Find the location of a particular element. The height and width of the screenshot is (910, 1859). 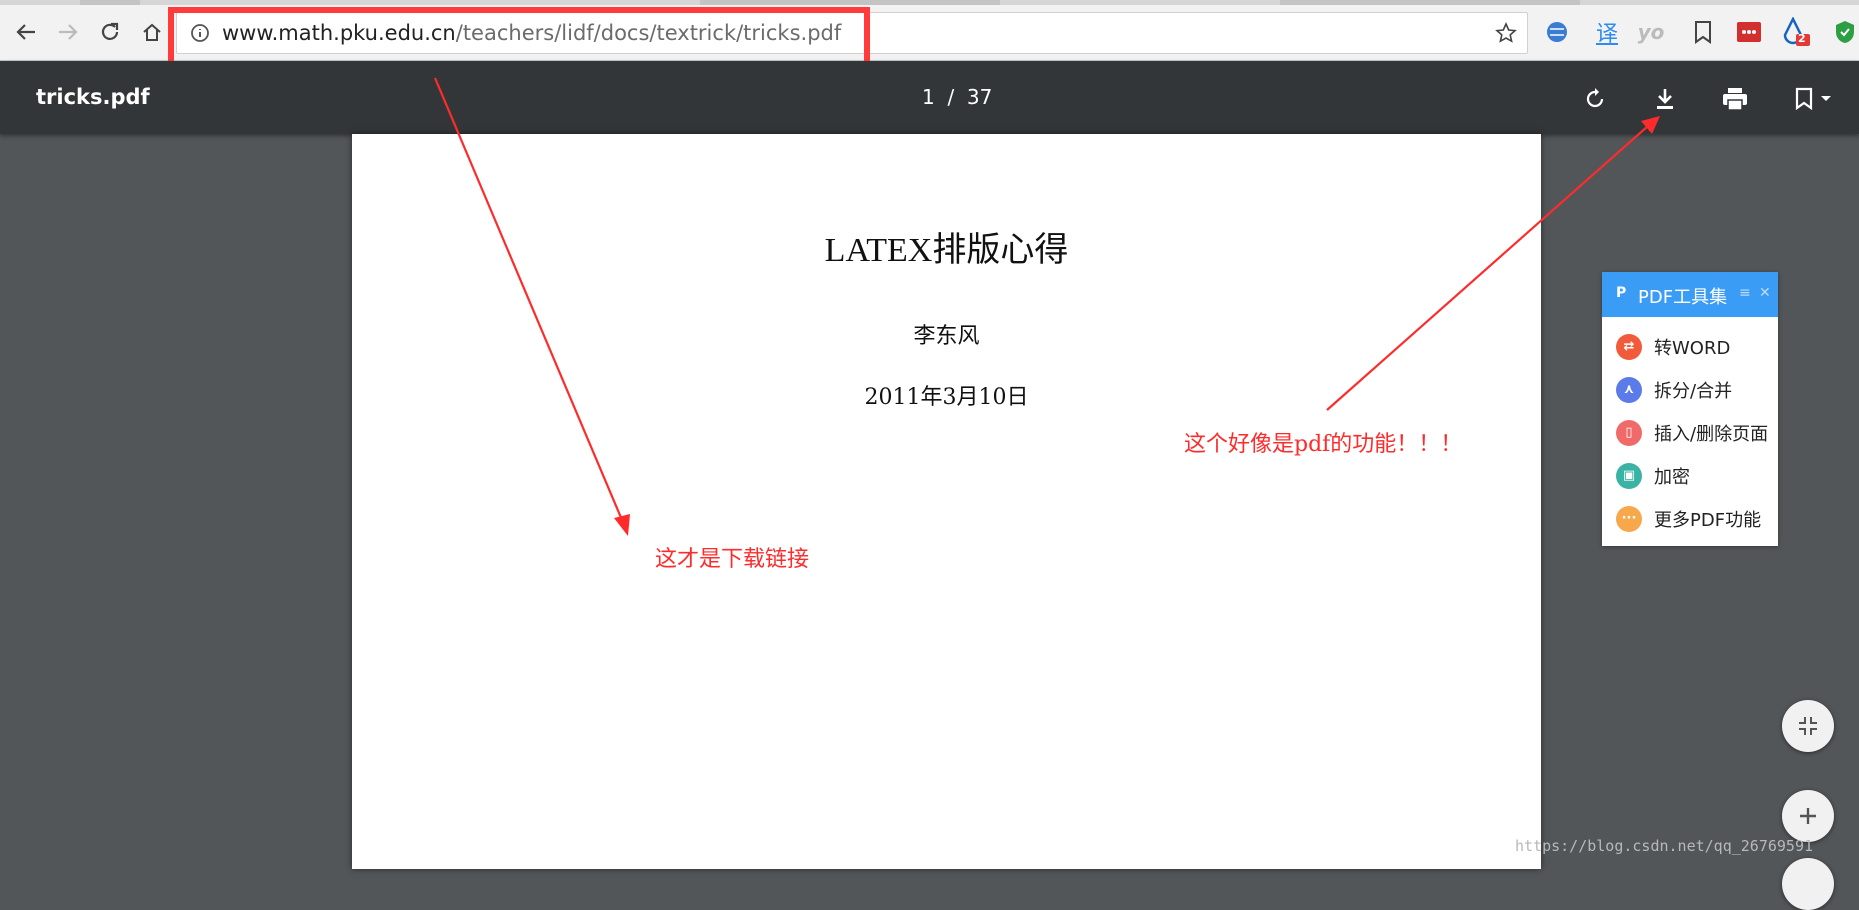

pdf-tools-title: PDF工具集 is located at coordinates (1683, 297).